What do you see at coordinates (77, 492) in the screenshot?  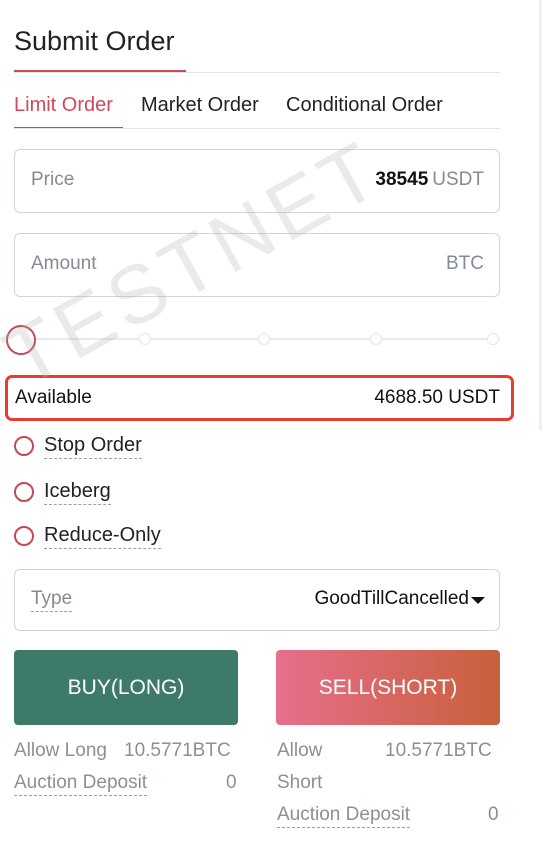 I see `iceberg-label: Iceberg` at bounding box center [77, 492].